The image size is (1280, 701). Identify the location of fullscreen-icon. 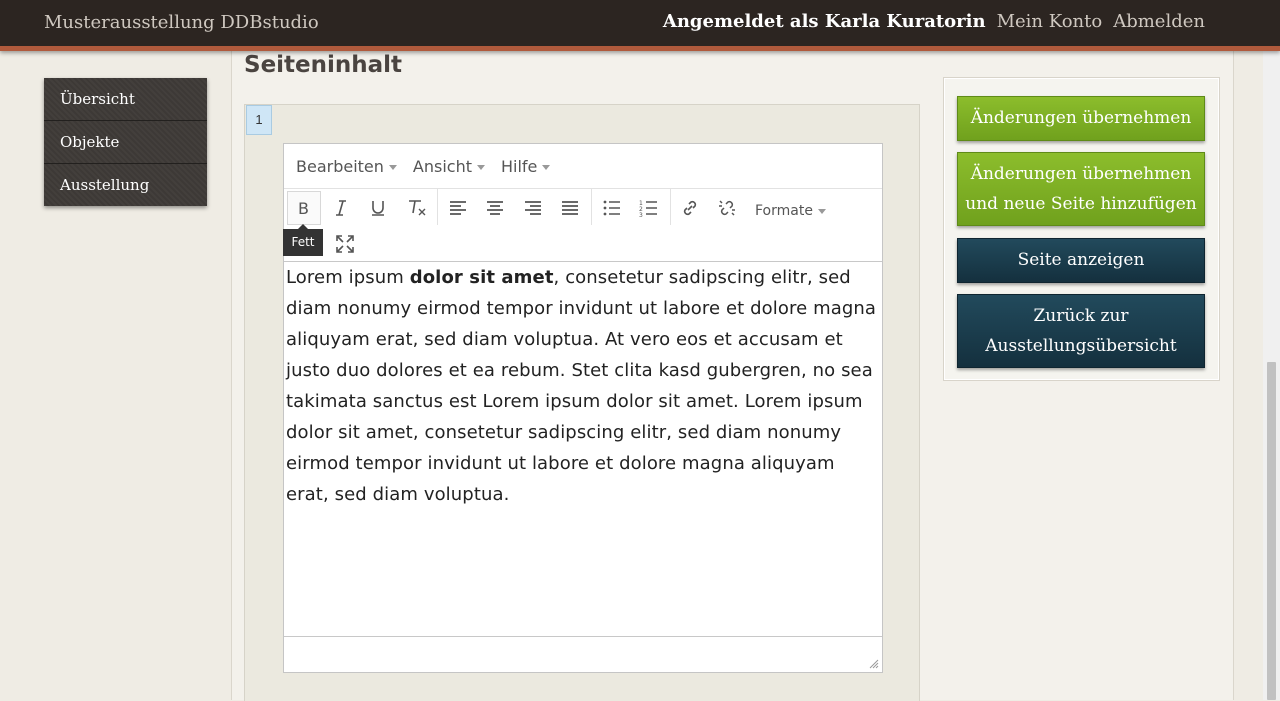
(345, 244).